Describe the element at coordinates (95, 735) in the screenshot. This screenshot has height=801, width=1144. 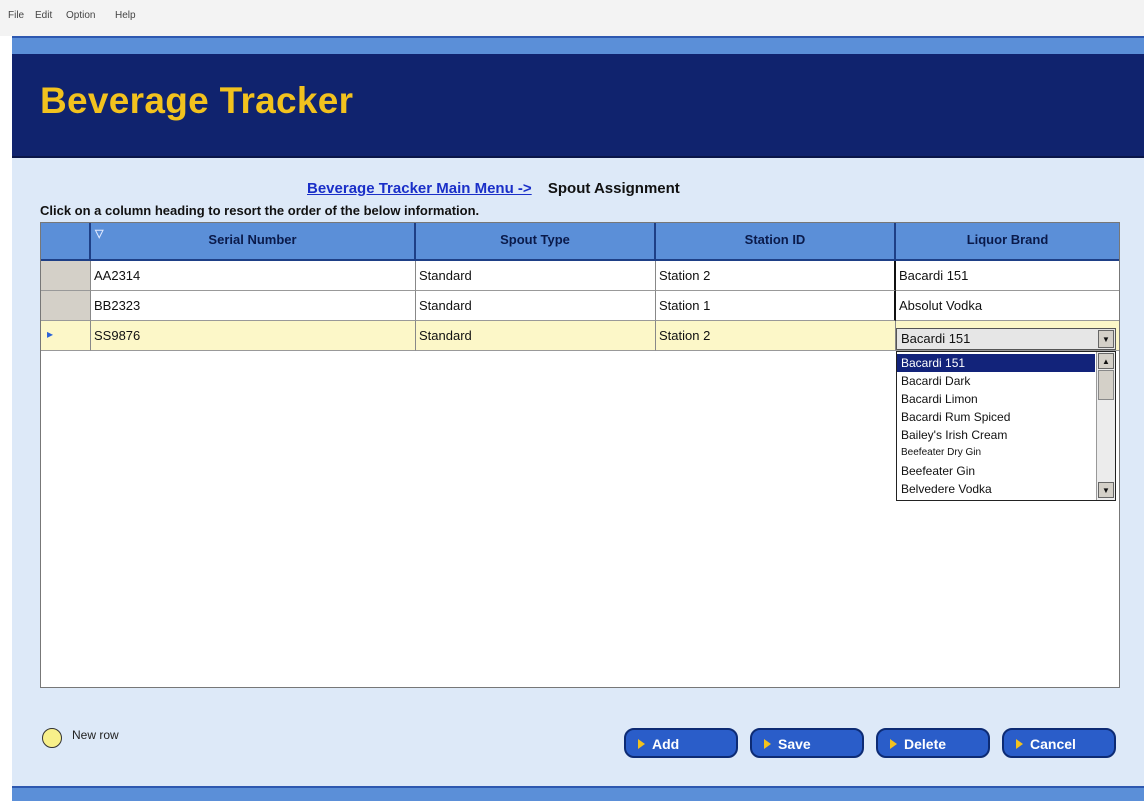
I see `new-row-legend-label: New row` at that location.